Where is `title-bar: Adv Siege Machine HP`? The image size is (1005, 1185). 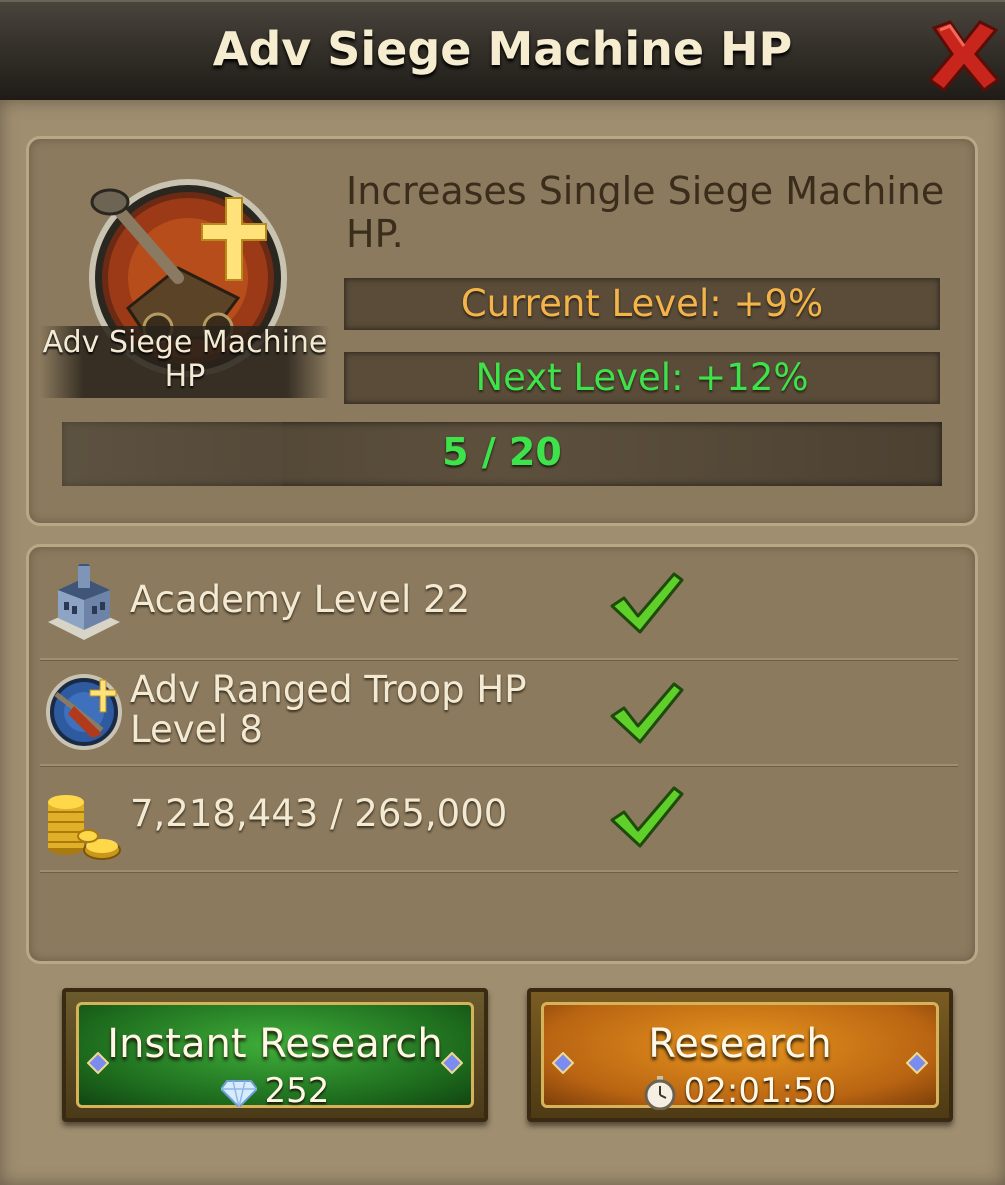
title-bar: Adv Siege Machine HP is located at coordinates (502, 52).